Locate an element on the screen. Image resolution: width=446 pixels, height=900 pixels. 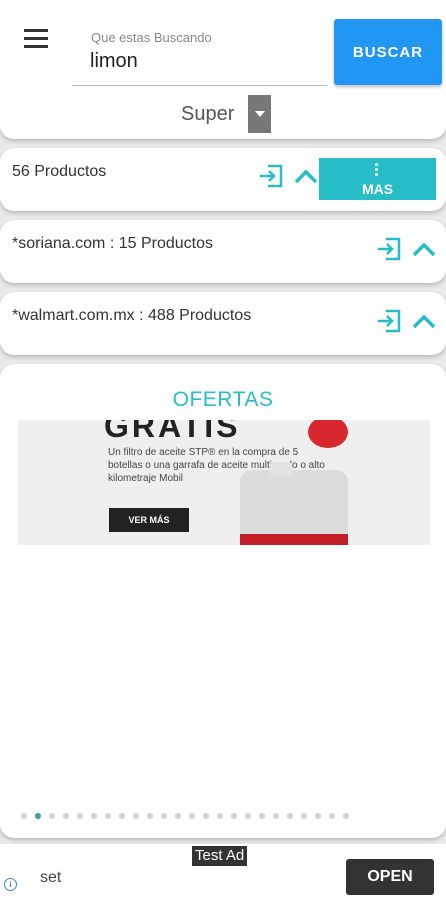
oil-bottle-cap is located at coordinates (281, 469).